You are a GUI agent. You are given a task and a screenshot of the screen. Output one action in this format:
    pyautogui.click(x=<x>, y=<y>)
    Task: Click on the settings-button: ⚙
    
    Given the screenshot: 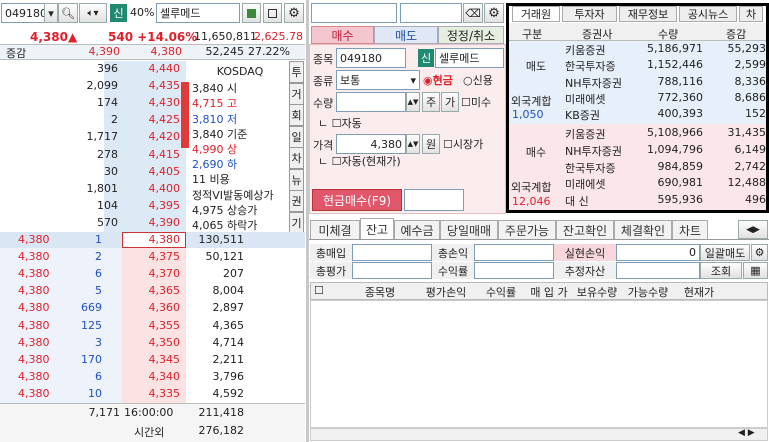 What is the action you would take?
    pyautogui.click(x=294, y=13)
    